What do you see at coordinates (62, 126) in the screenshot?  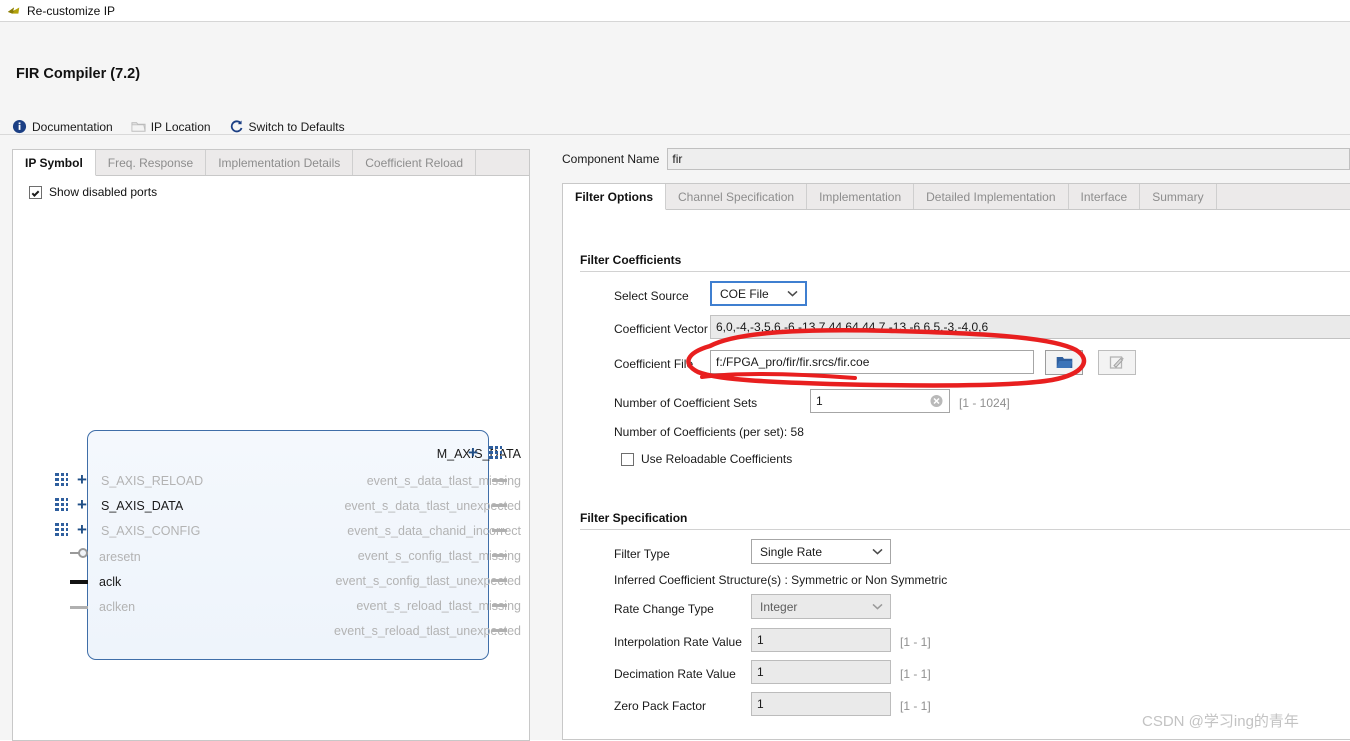 I see `documentation-link: Documentation` at bounding box center [62, 126].